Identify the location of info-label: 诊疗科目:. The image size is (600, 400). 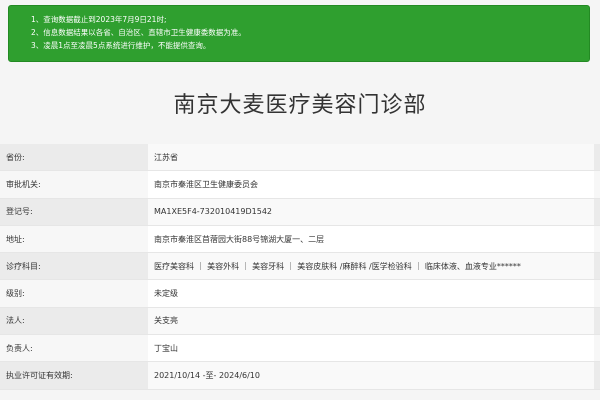
(23, 266).